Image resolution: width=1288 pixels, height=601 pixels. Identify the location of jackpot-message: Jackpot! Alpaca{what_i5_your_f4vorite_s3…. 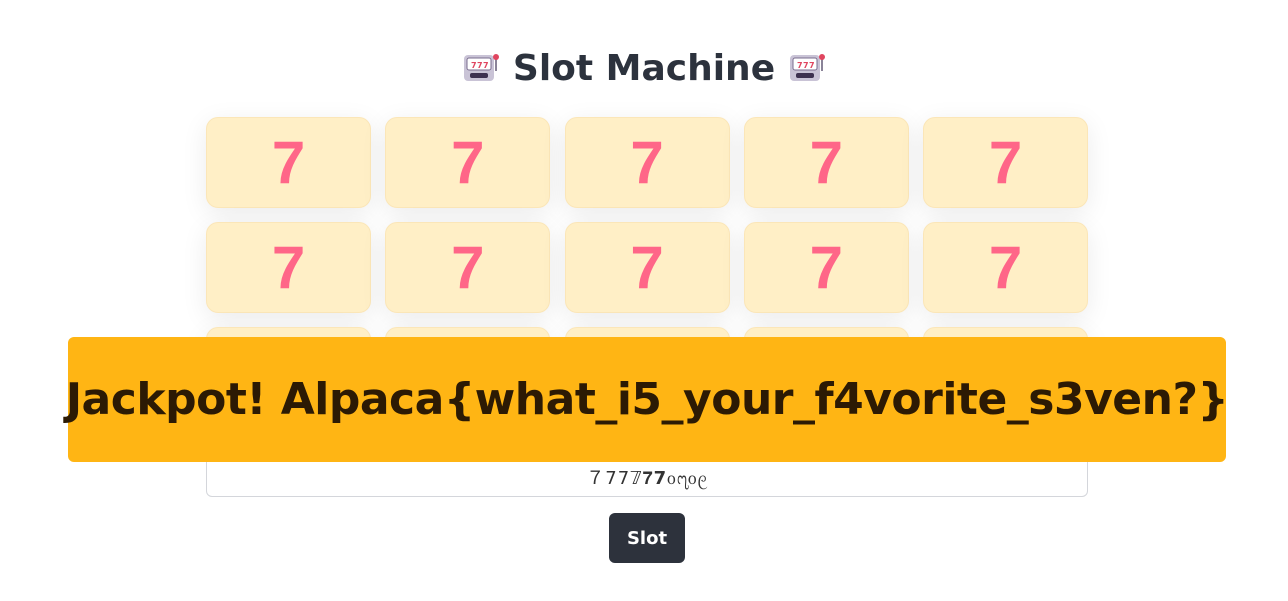
(647, 399).